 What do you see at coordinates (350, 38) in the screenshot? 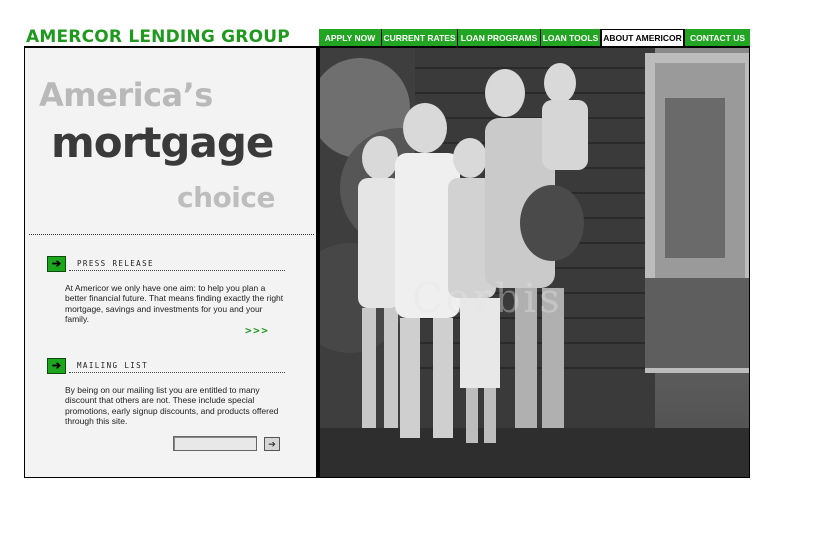
I see `nav-apply-now: APPLY NOW` at bounding box center [350, 38].